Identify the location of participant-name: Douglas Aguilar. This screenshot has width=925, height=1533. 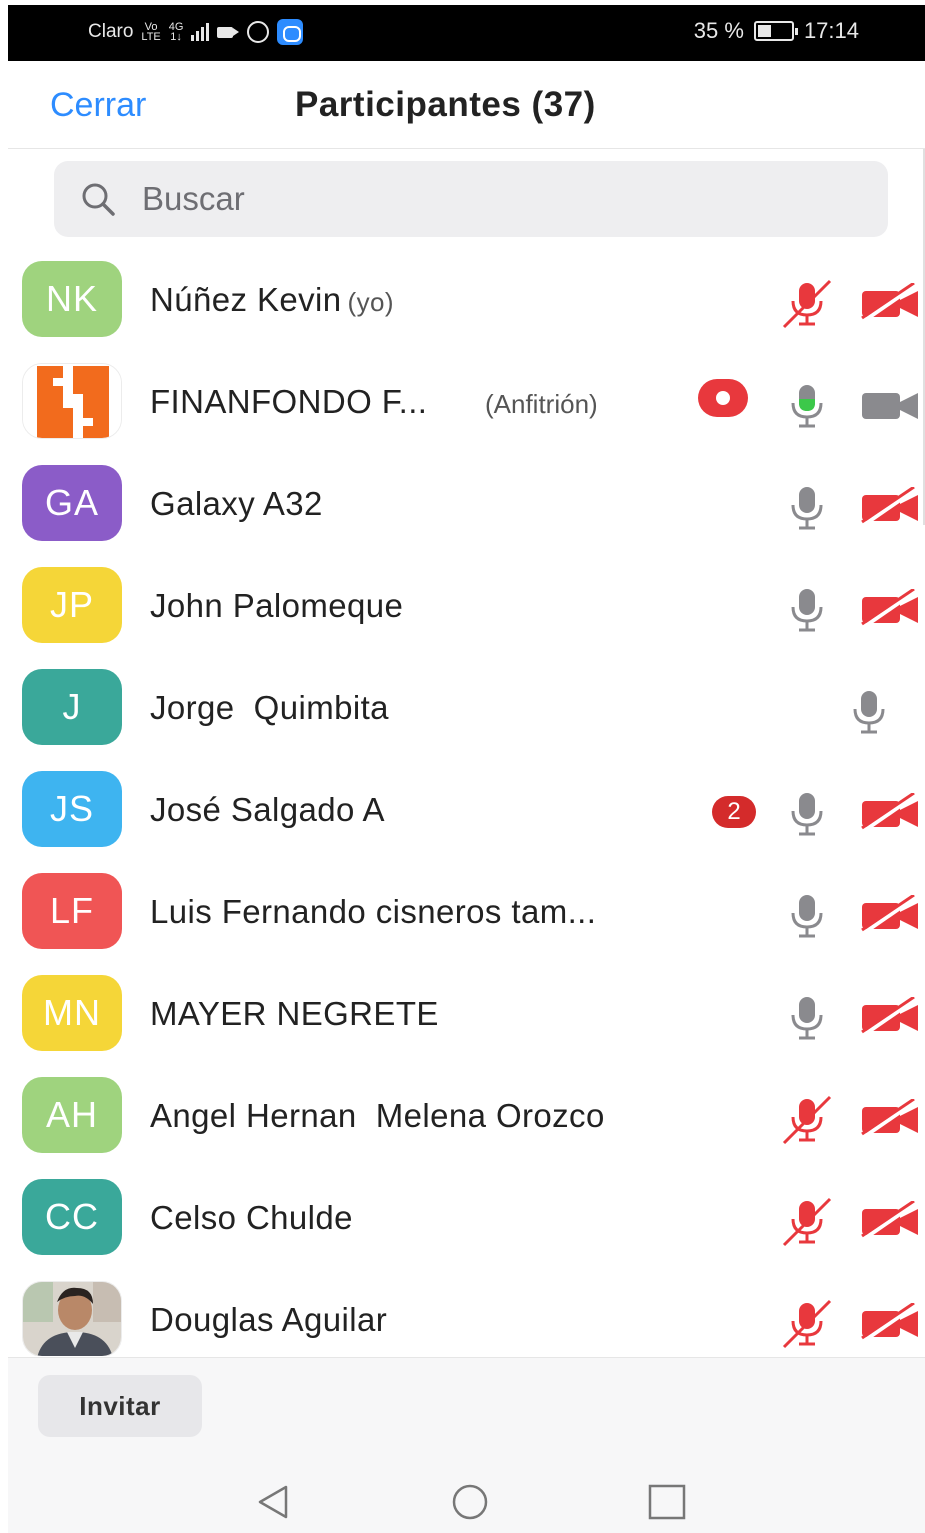
(269, 1319).